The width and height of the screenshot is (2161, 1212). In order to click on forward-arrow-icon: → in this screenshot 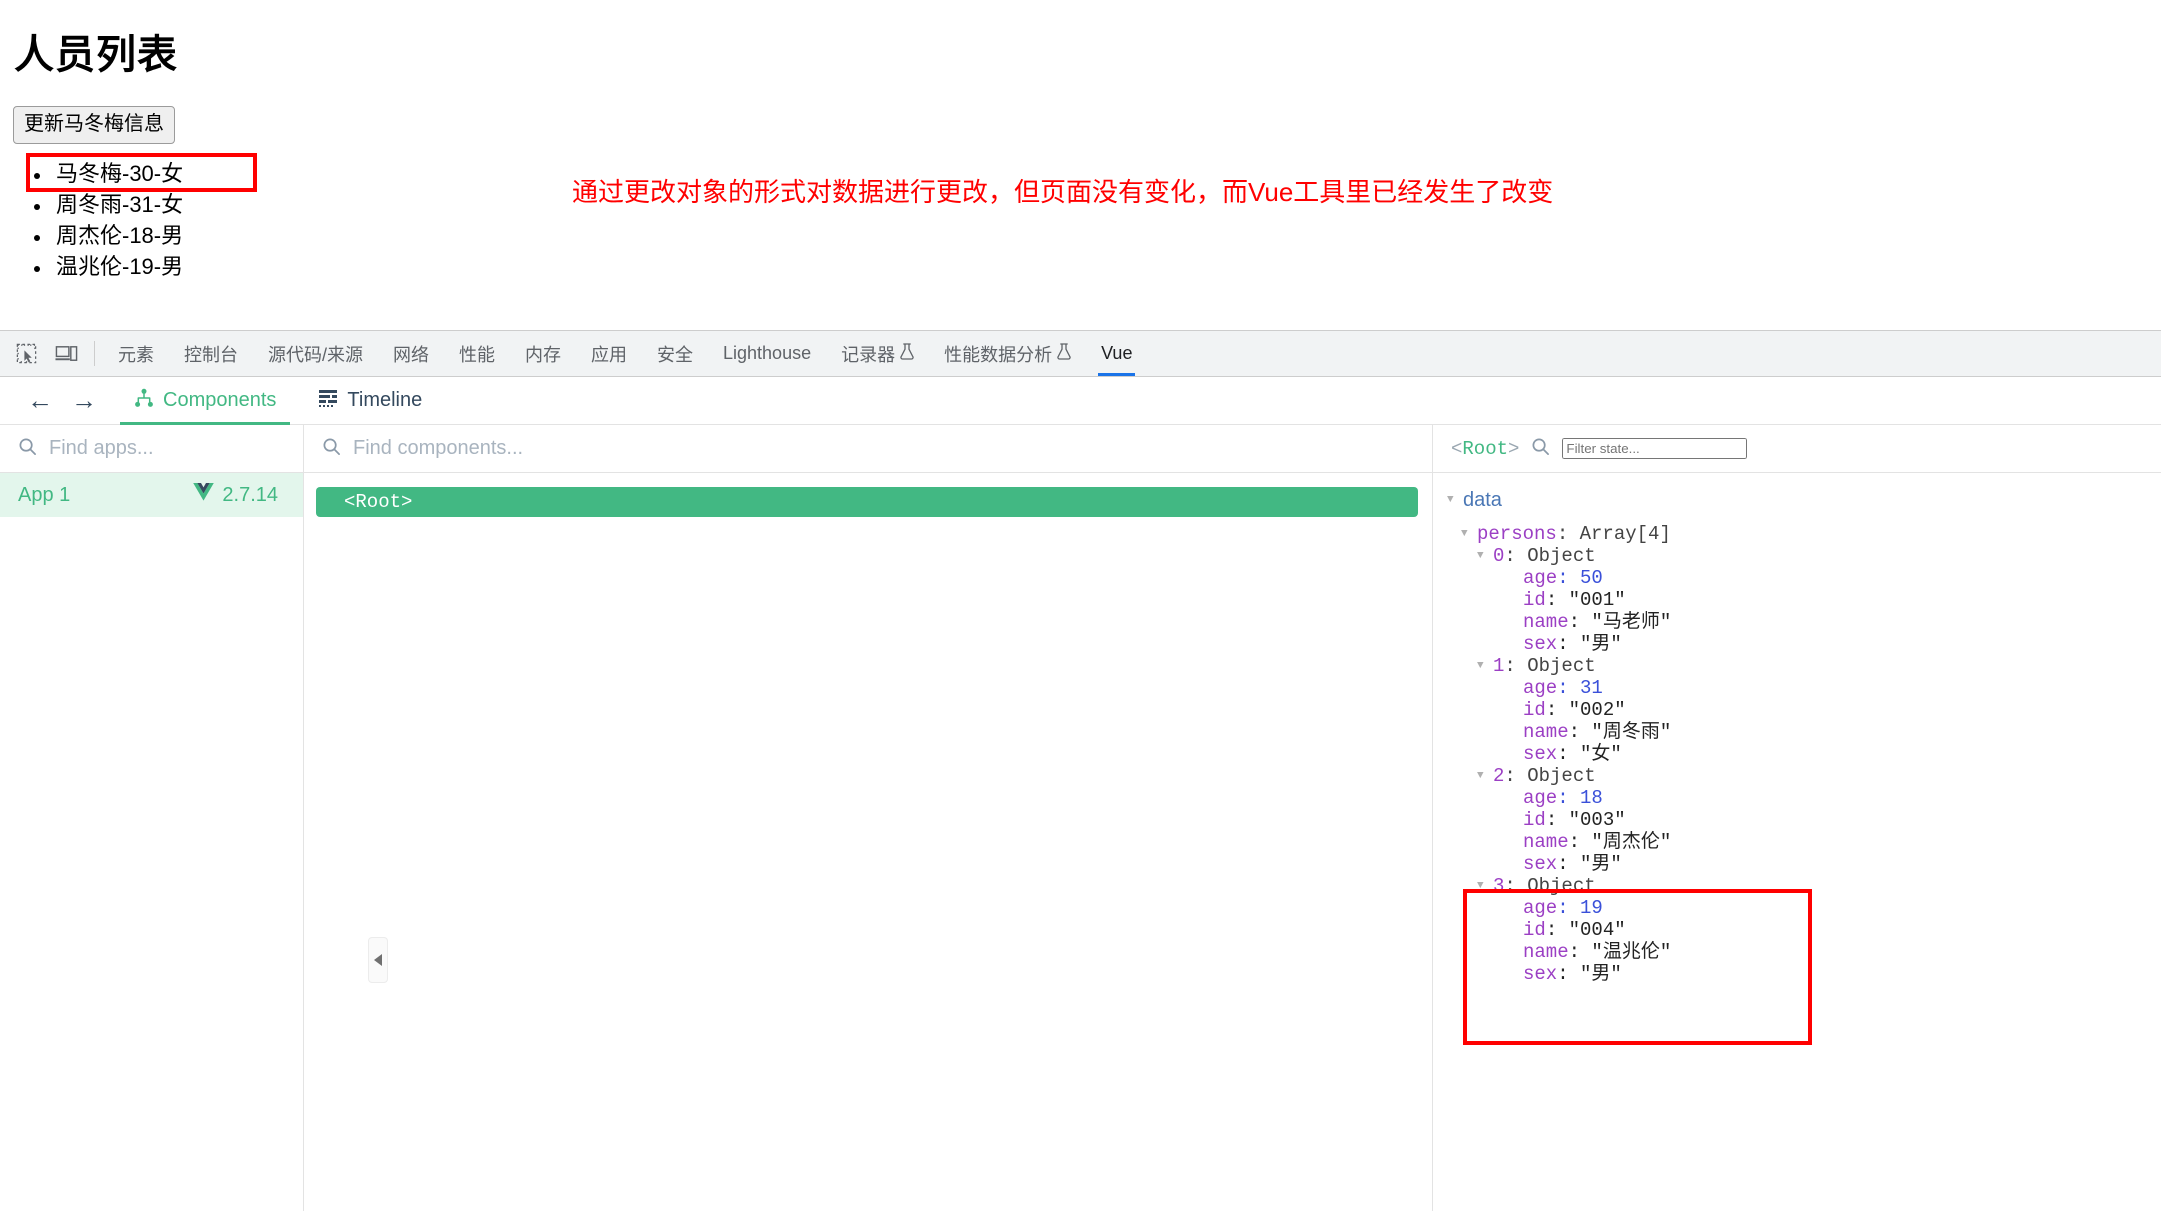, I will do `click(84, 401)`.